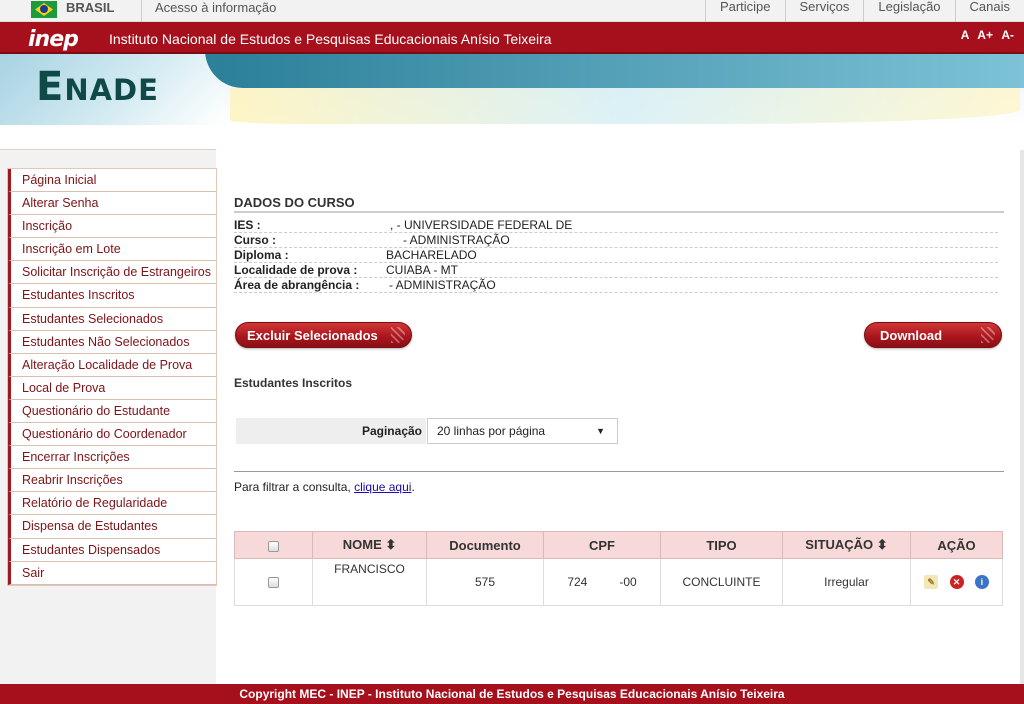  I want to click on info-icon: i, so click(981, 582).